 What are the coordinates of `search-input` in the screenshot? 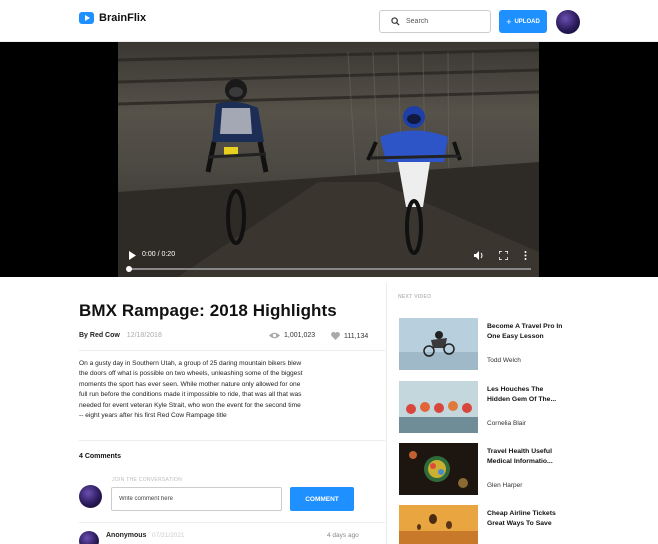 It's located at (446, 21).